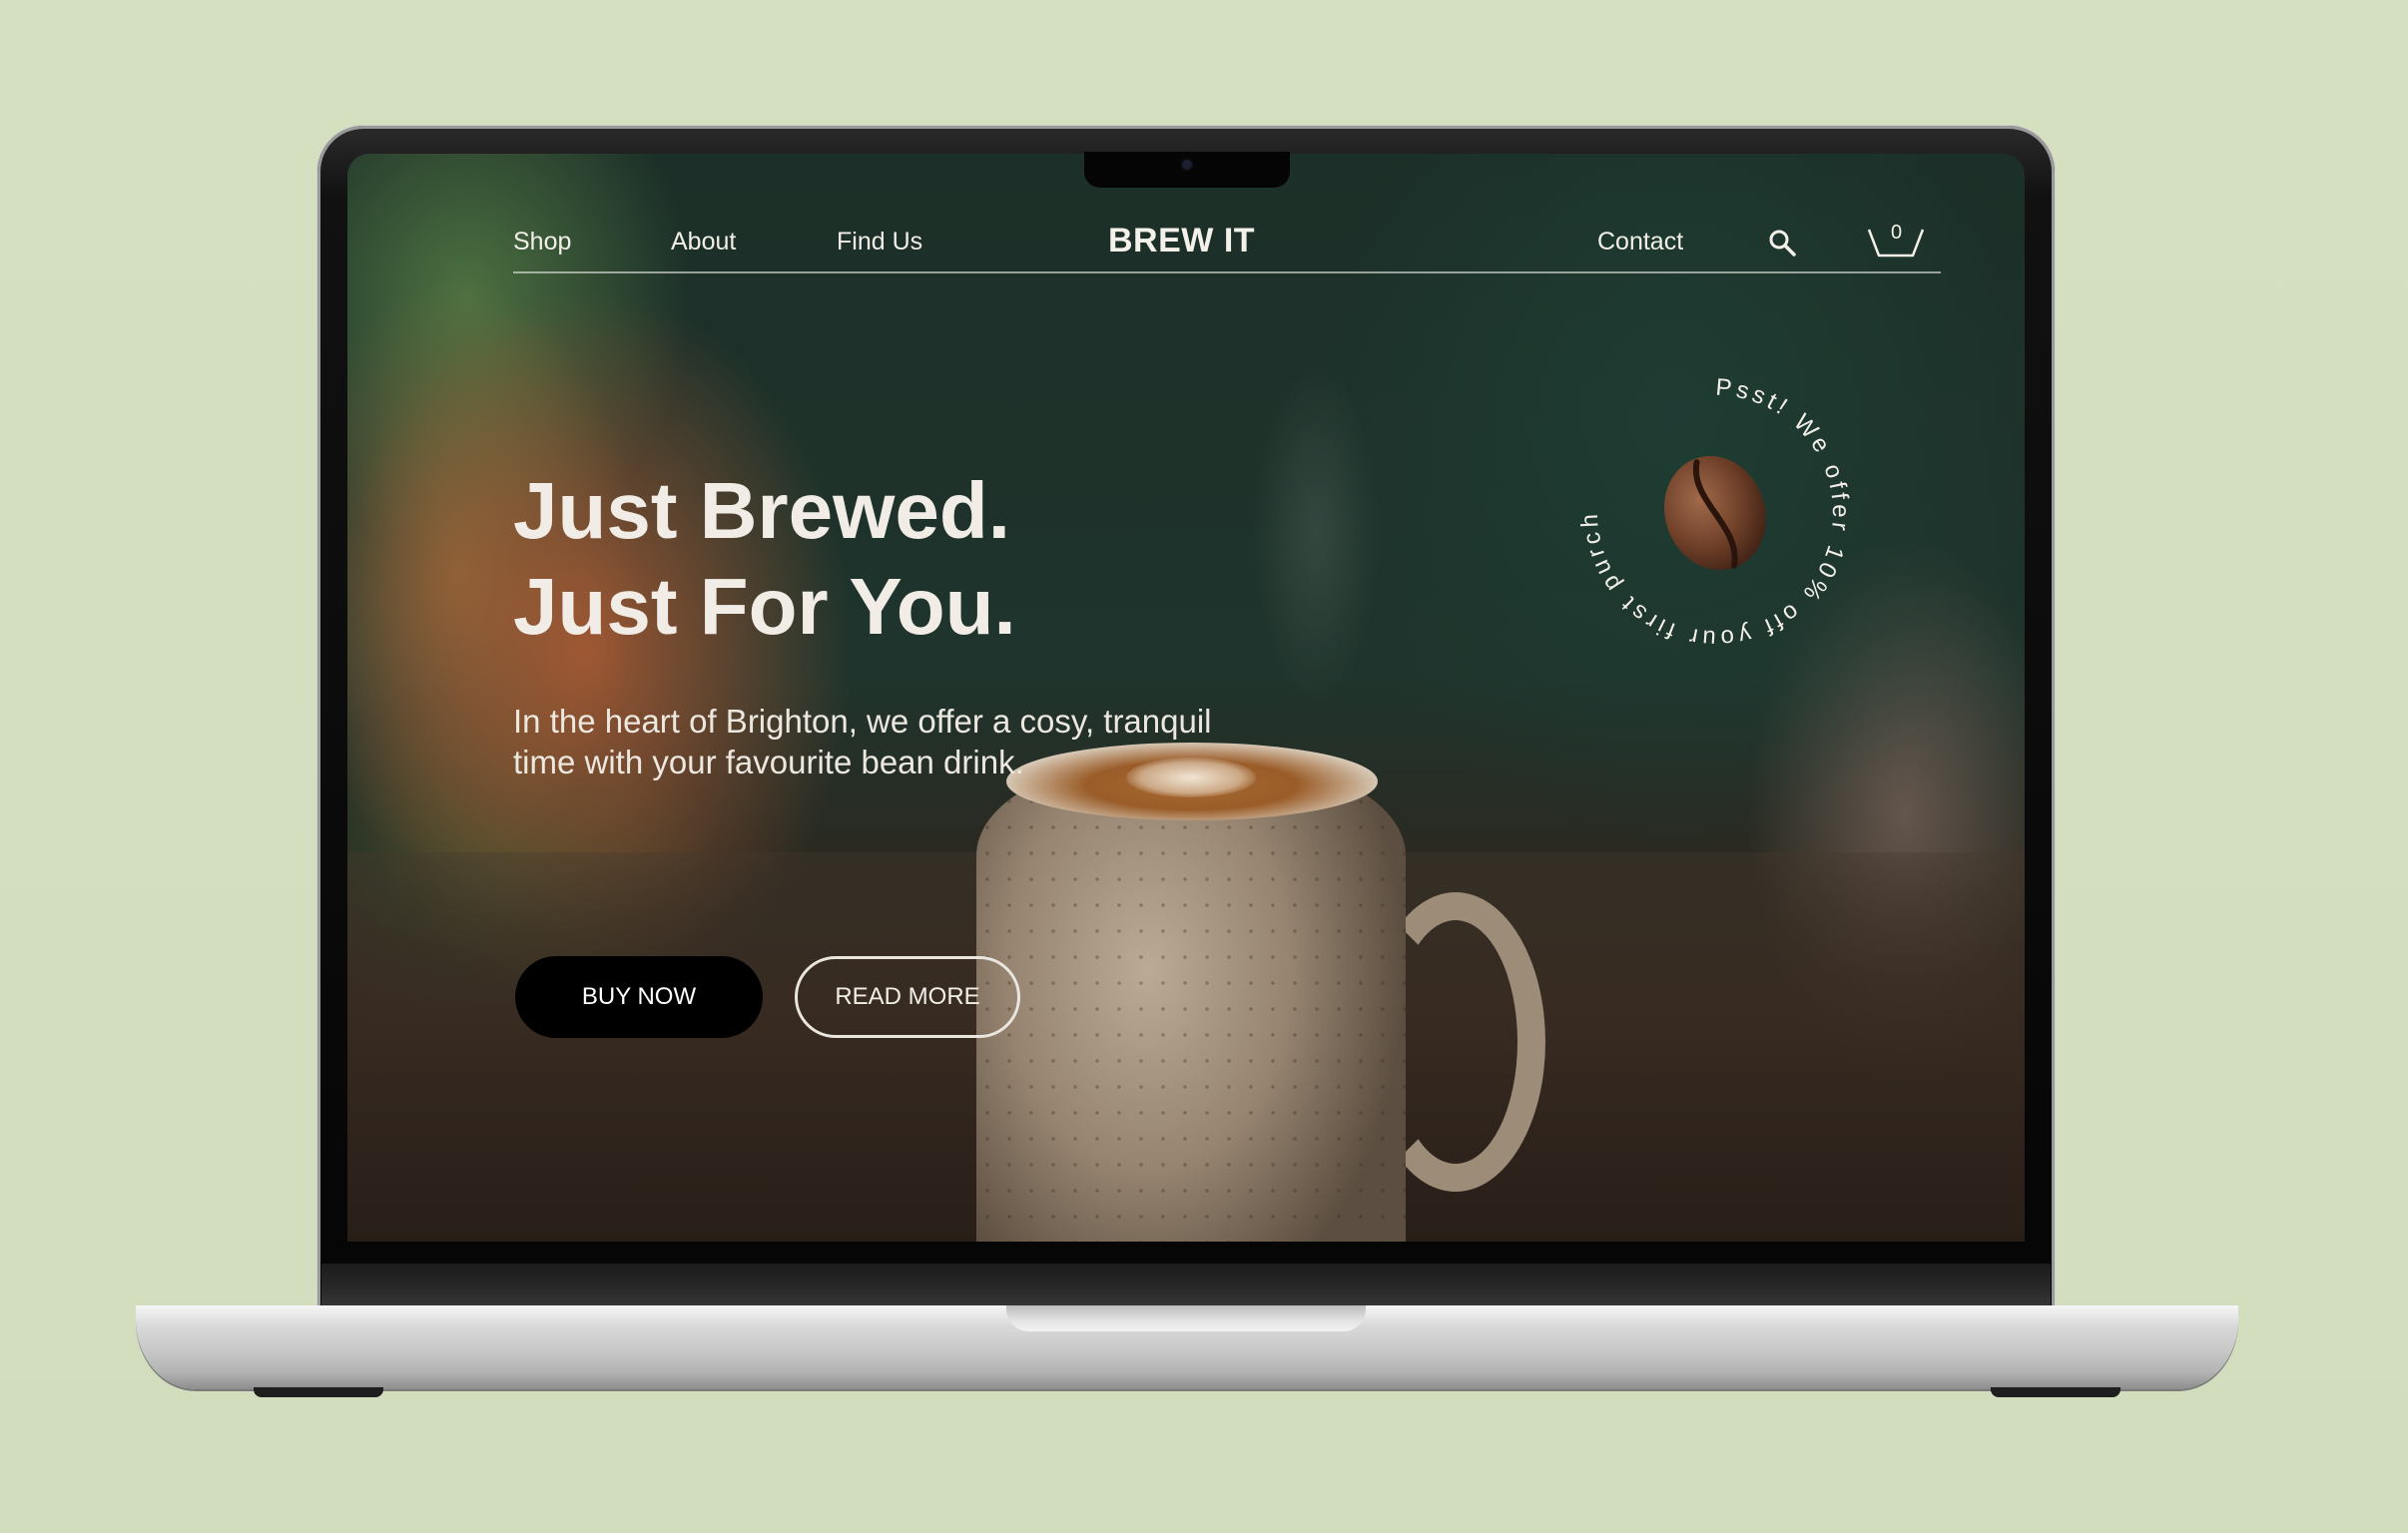  Describe the element at coordinates (1715, 513) in the screenshot. I see `coffee-bean-icon` at that location.